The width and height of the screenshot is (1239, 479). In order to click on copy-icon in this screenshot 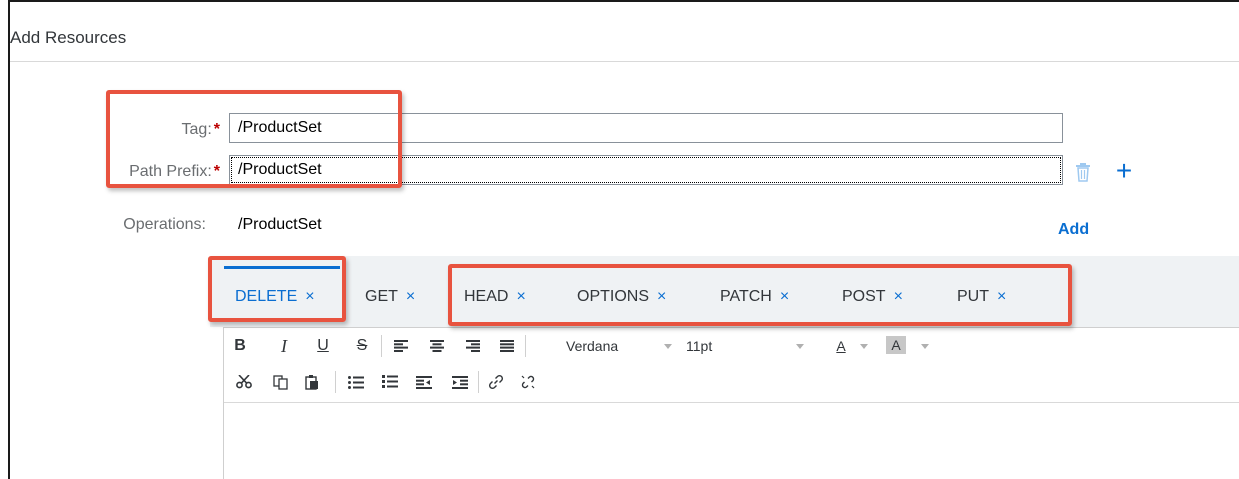, I will do `click(281, 382)`.